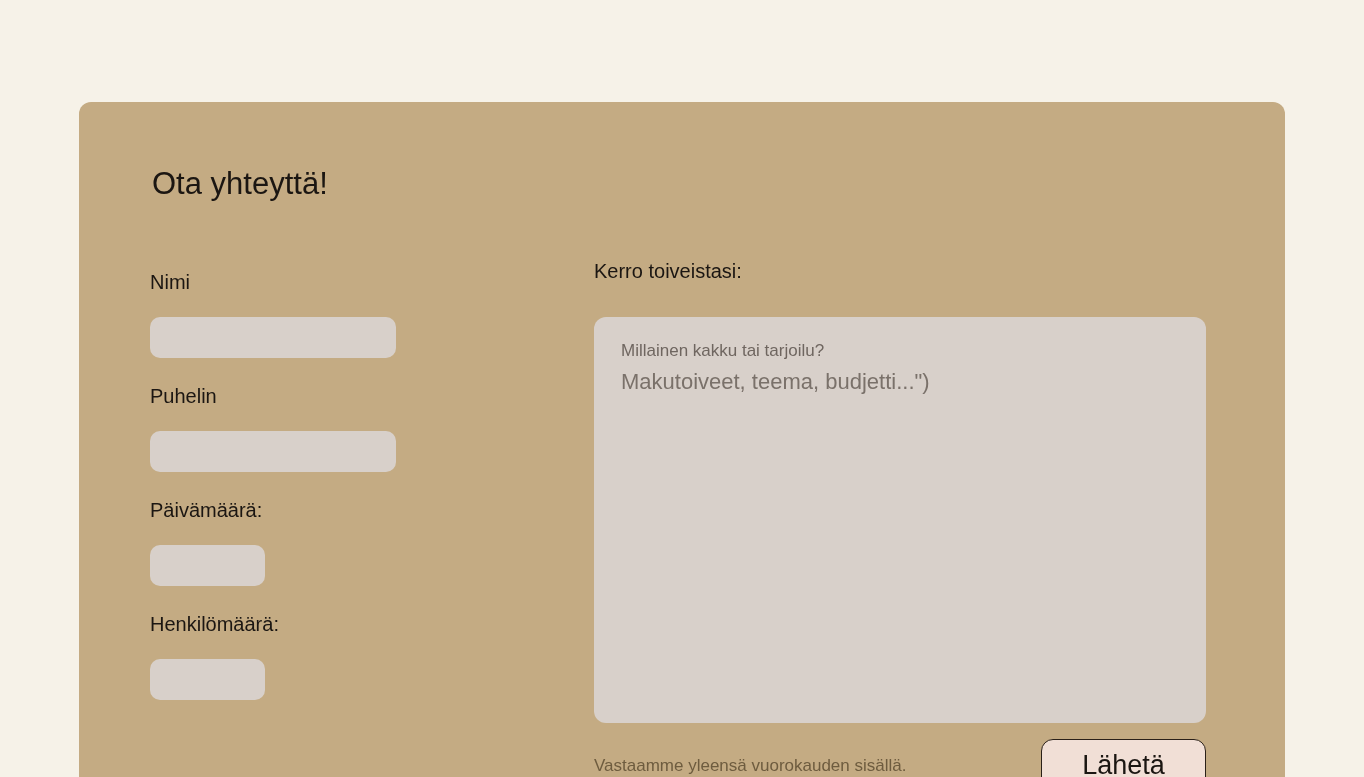 This screenshot has height=777, width=1364. What do you see at coordinates (183, 396) in the screenshot?
I see `field-label: Puhelin` at bounding box center [183, 396].